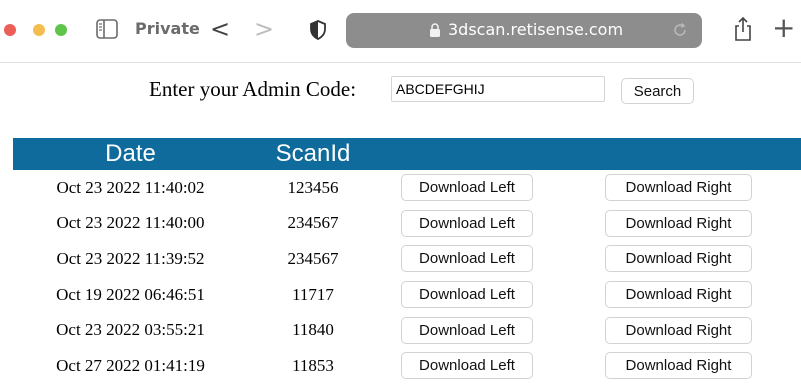 The width and height of the screenshot is (801, 384). What do you see at coordinates (313, 153) in the screenshot?
I see `column-header-scanid: ScanId` at bounding box center [313, 153].